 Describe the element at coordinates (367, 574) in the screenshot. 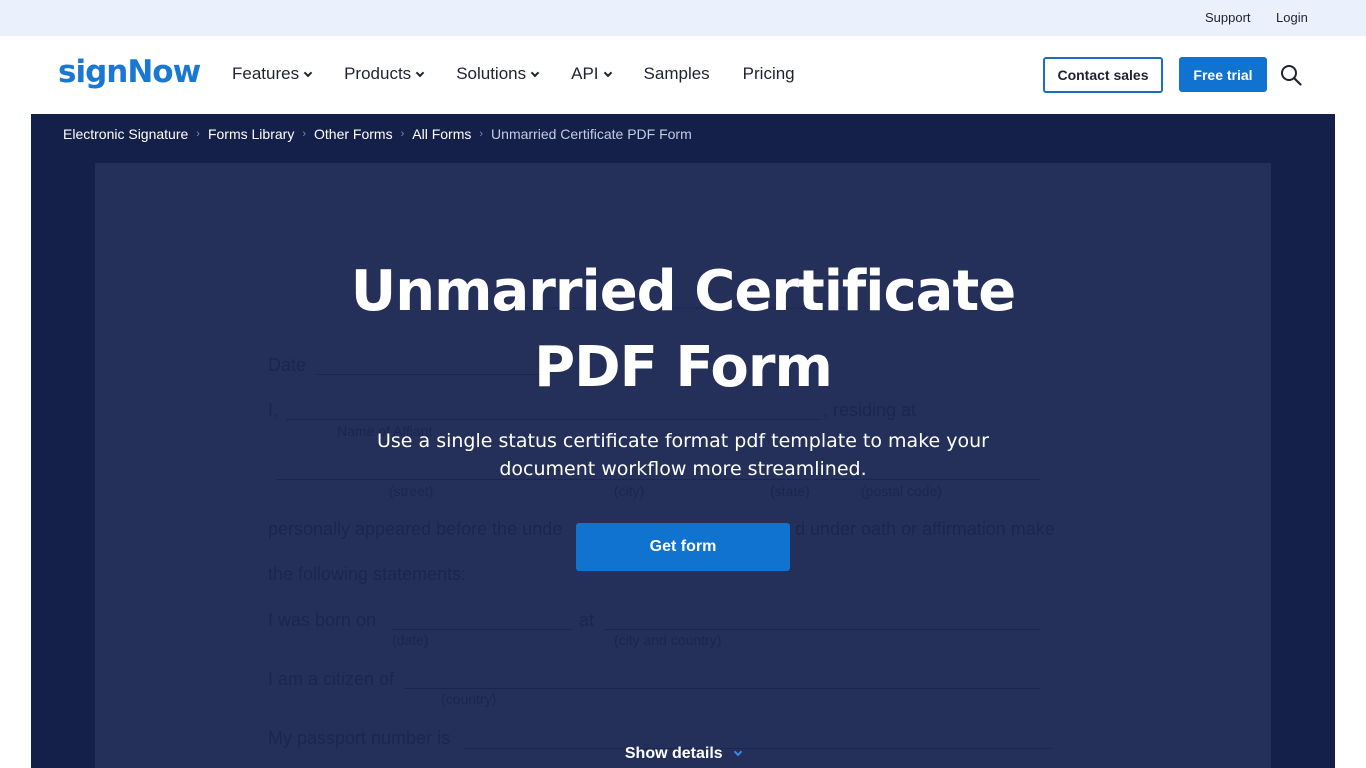

I see `doc-following-statements: the following statements:` at that location.